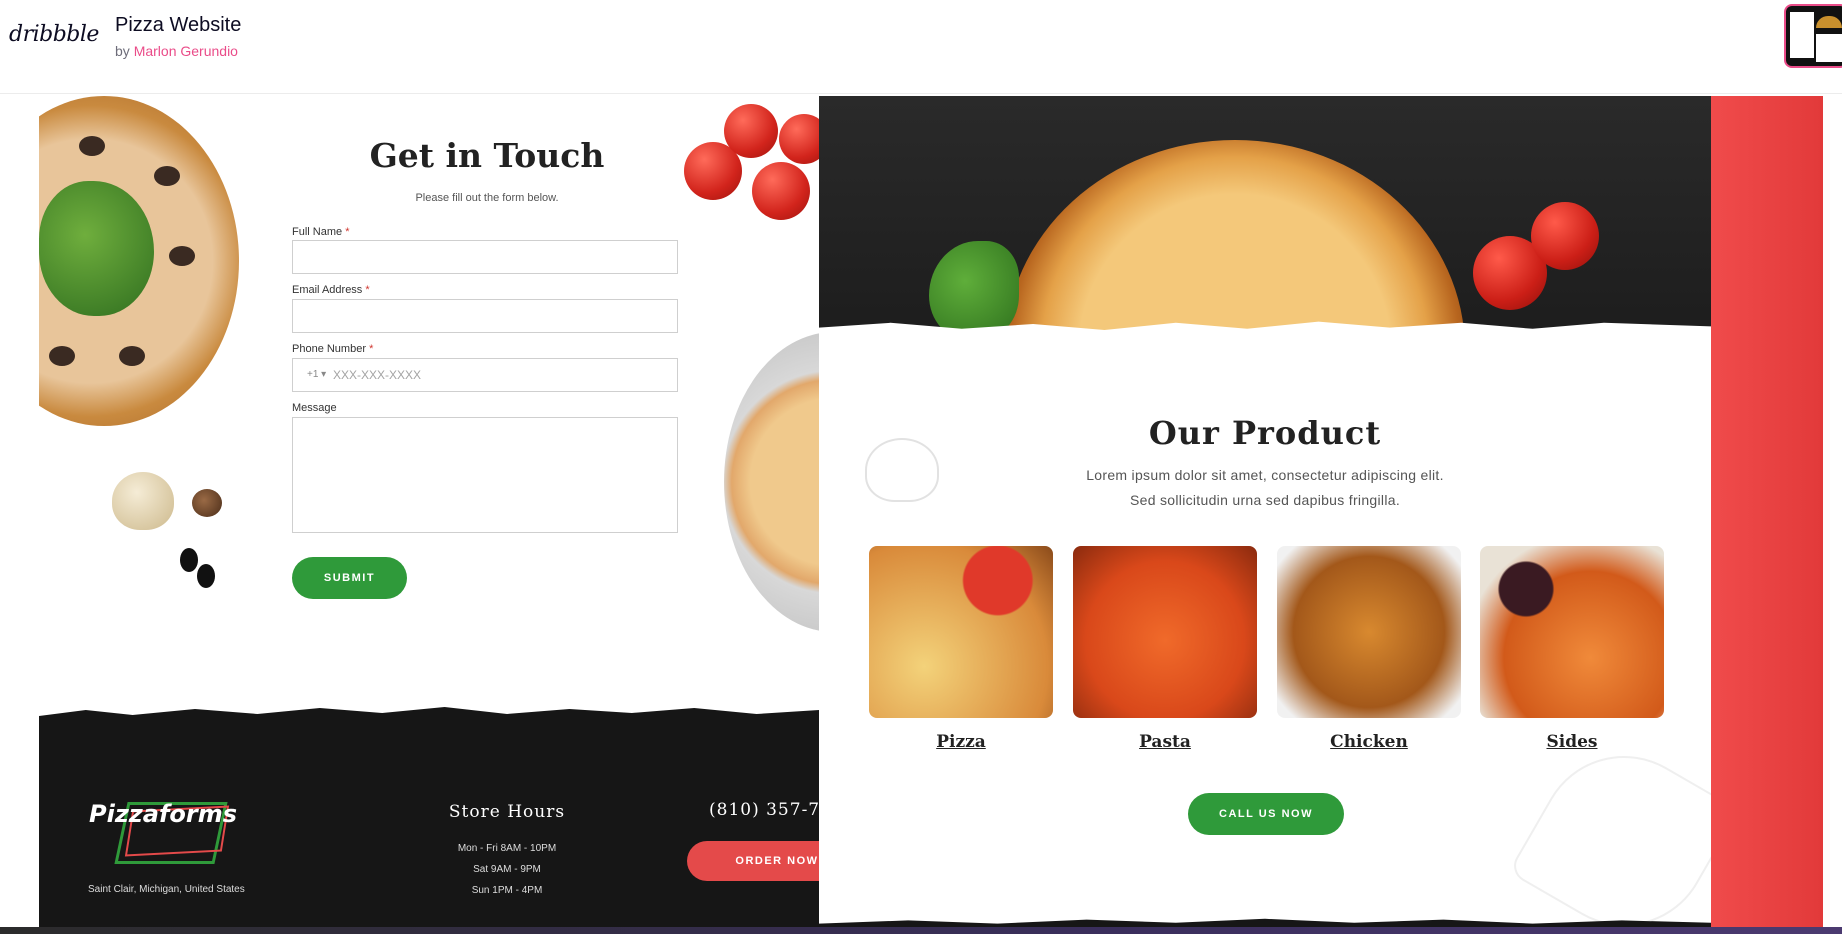  Describe the element at coordinates (485, 475) in the screenshot. I see `message-textarea` at that location.